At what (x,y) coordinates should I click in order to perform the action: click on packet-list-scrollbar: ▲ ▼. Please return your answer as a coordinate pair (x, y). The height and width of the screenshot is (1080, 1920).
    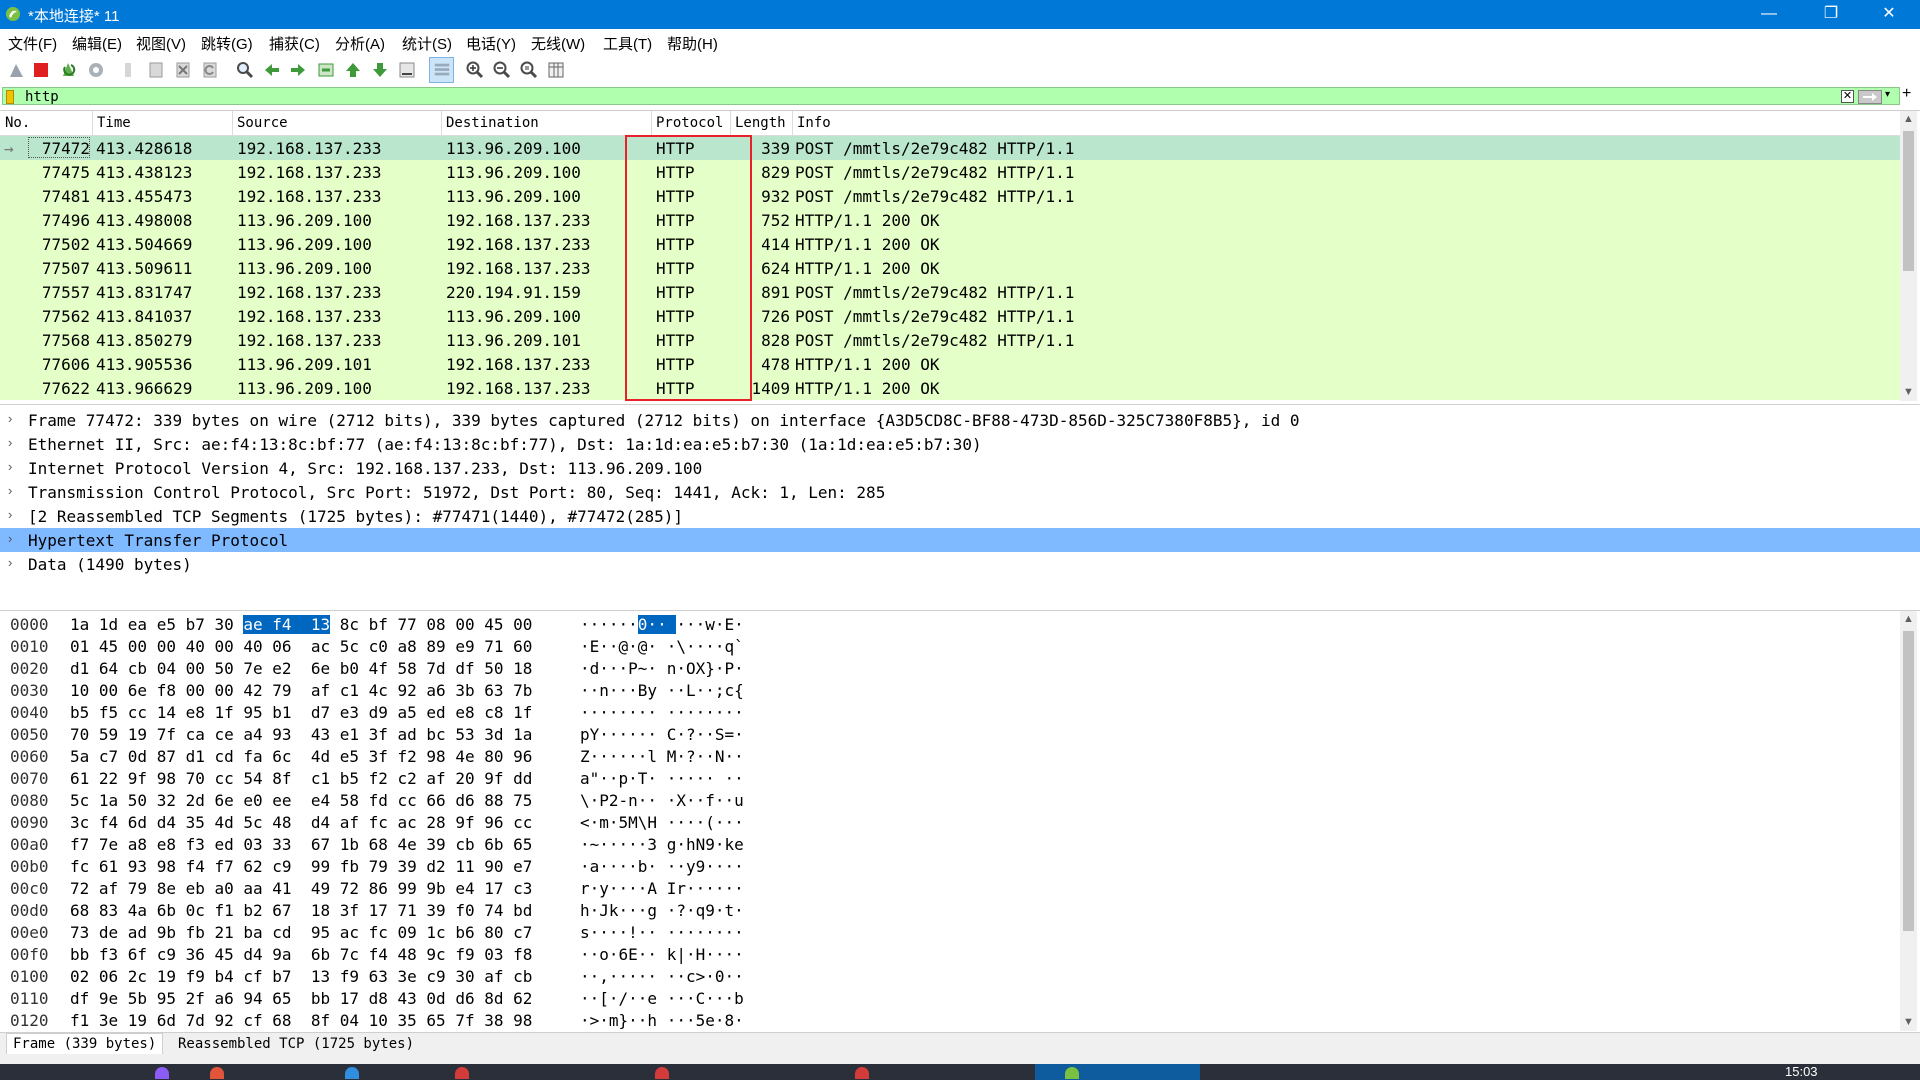
    Looking at the image, I should click on (1908, 256).